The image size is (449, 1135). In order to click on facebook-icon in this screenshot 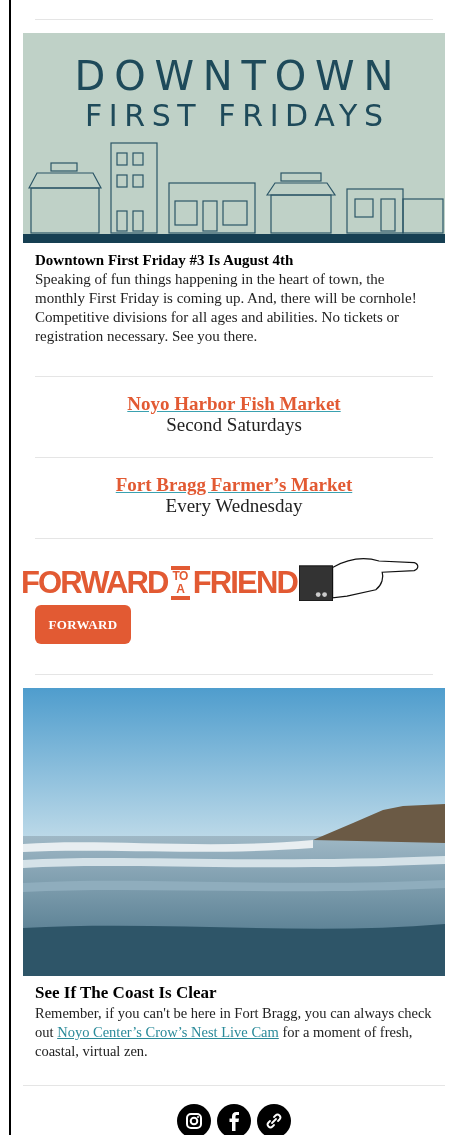, I will do `click(234, 1119)`.